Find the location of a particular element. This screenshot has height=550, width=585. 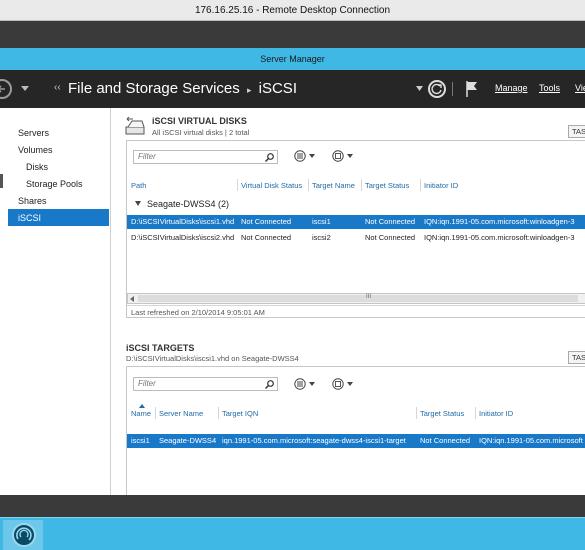

targets-tasks-label: TAS is located at coordinates (578, 357).